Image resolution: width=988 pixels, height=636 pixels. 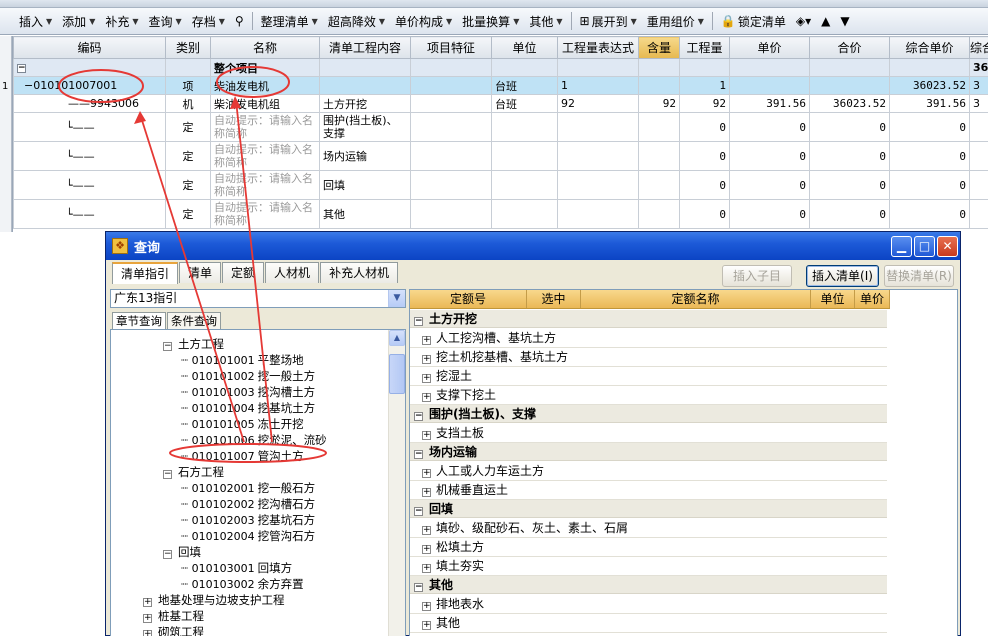 What do you see at coordinates (242, 360) in the screenshot?
I see `tree-leaf: ┈ 010101001 平整场地` at bounding box center [242, 360].